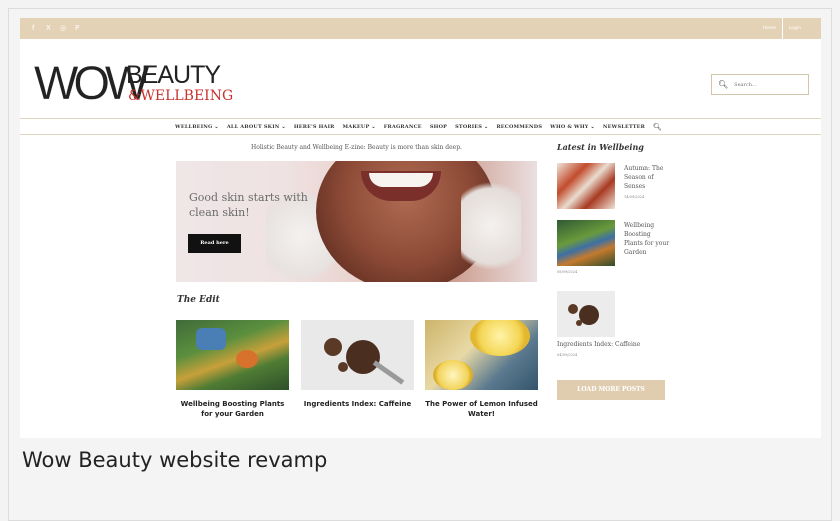  I want to click on search-input, so click(771, 84).